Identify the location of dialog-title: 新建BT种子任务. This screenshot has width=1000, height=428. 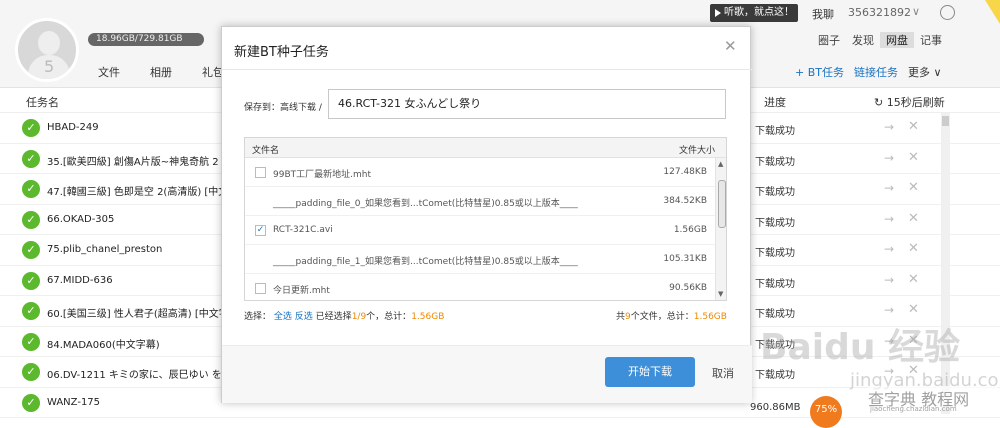
(281, 52).